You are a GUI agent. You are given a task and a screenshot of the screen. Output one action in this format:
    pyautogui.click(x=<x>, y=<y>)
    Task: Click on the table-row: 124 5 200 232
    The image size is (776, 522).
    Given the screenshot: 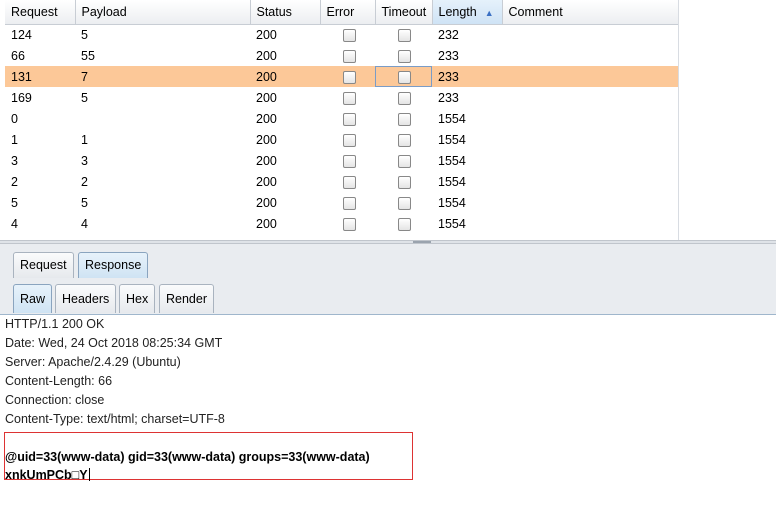 What is the action you would take?
    pyautogui.click(x=341, y=34)
    